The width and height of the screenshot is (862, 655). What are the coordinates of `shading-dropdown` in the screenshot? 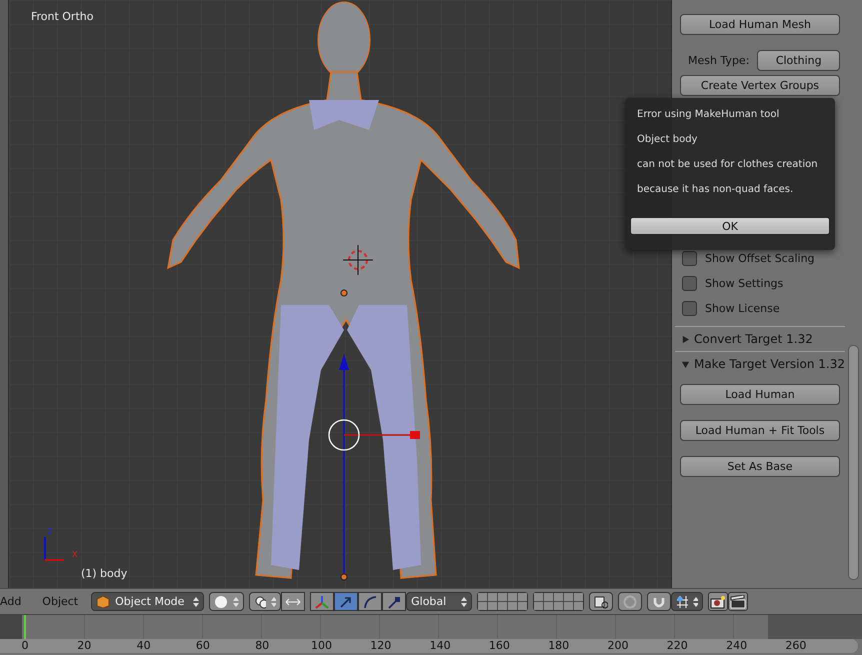 It's located at (226, 601).